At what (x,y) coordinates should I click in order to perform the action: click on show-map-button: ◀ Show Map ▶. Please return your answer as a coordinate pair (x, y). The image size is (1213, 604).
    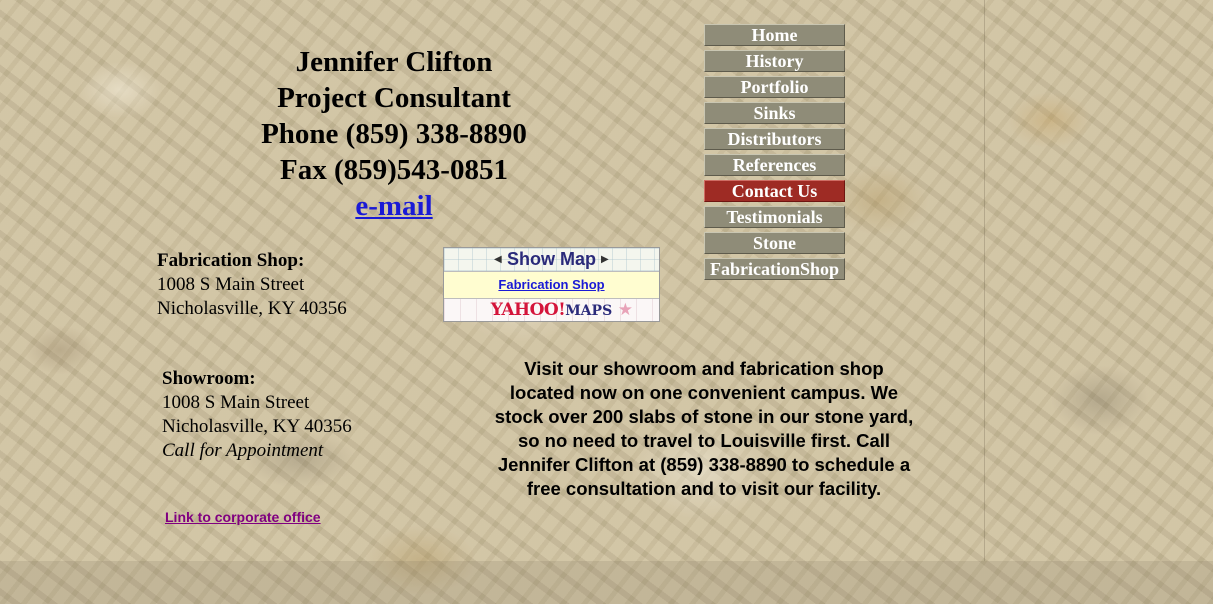
    Looking at the image, I should click on (551, 260).